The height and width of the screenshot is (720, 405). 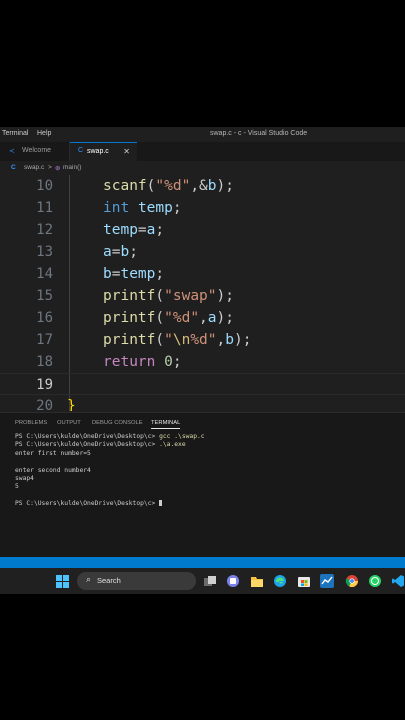 What do you see at coordinates (34, 167) in the screenshot?
I see `breadcrumb-file: swap.c` at bounding box center [34, 167].